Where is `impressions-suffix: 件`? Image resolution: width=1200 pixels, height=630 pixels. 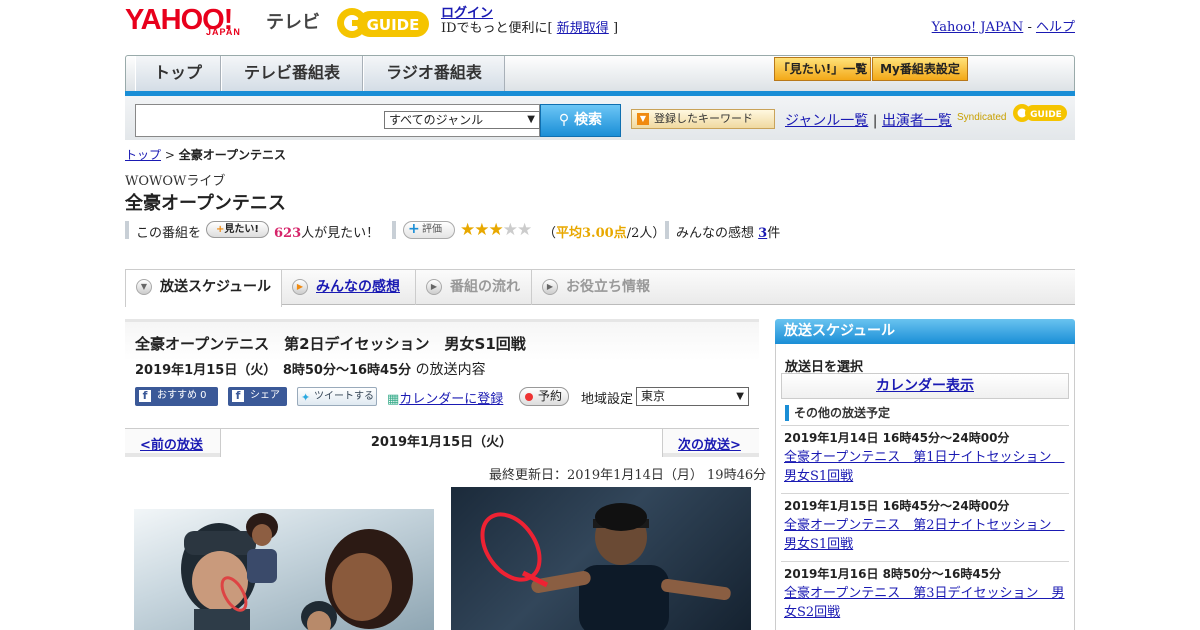 impressions-suffix: 件 is located at coordinates (774, 233).